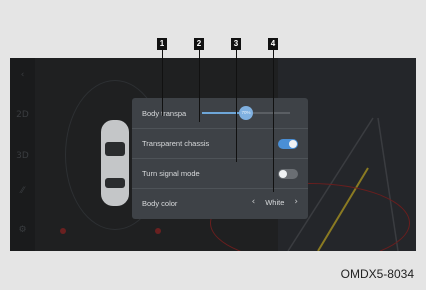 Image resolution: width=426 pixels, height=290 pixels. I want to click on road-lines-icon: ⁄⁄, so click(22, 191).